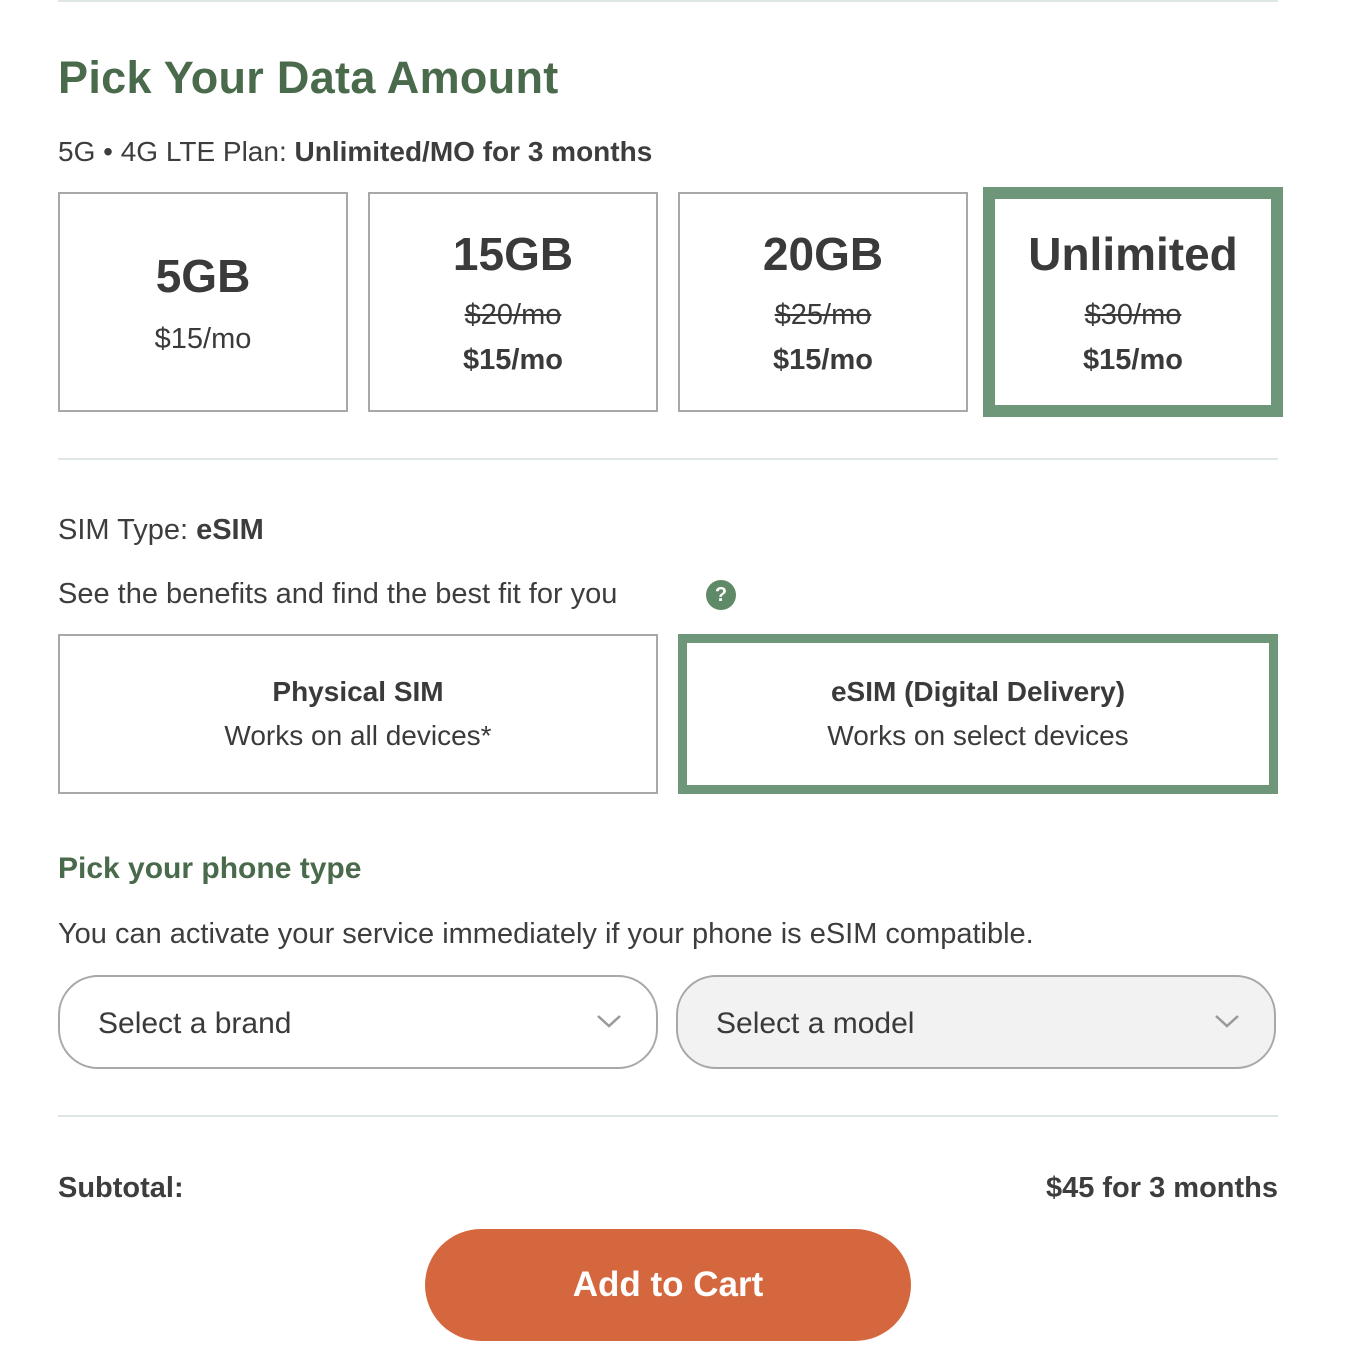  I want to click on plan-value: Unlimited/MO for 3 months, so click(473, 151).